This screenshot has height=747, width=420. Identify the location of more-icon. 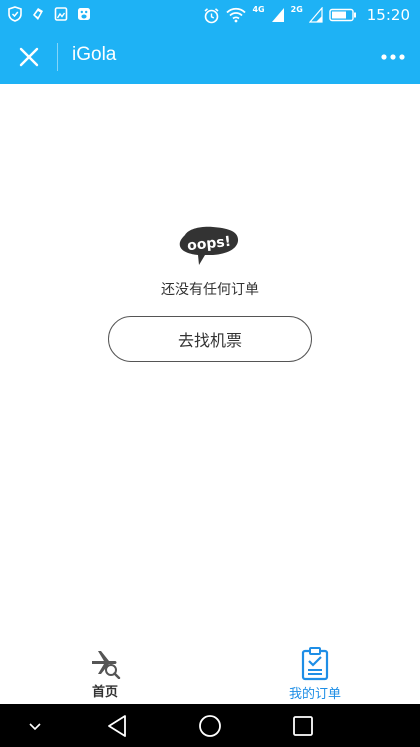
(393, 57).